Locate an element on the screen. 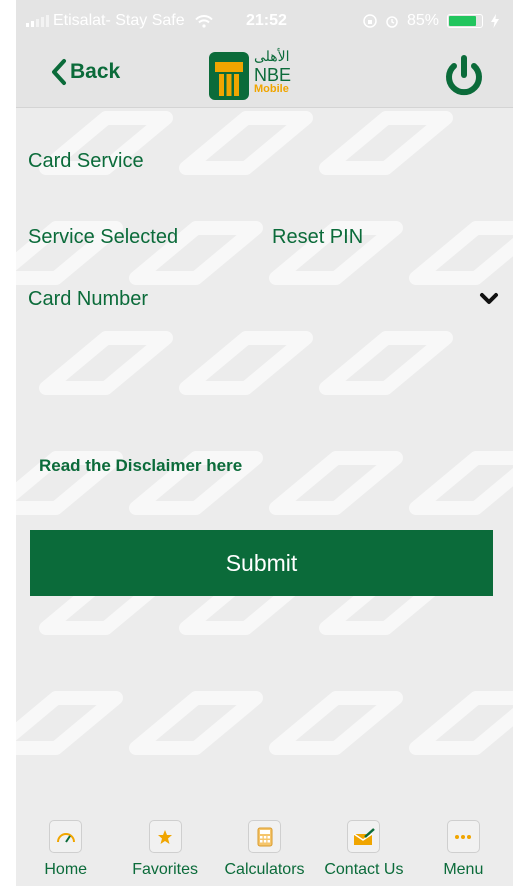 The height and width of the screenshot is (886, 513). speedometer-icon is located at coordinates (66, 836).